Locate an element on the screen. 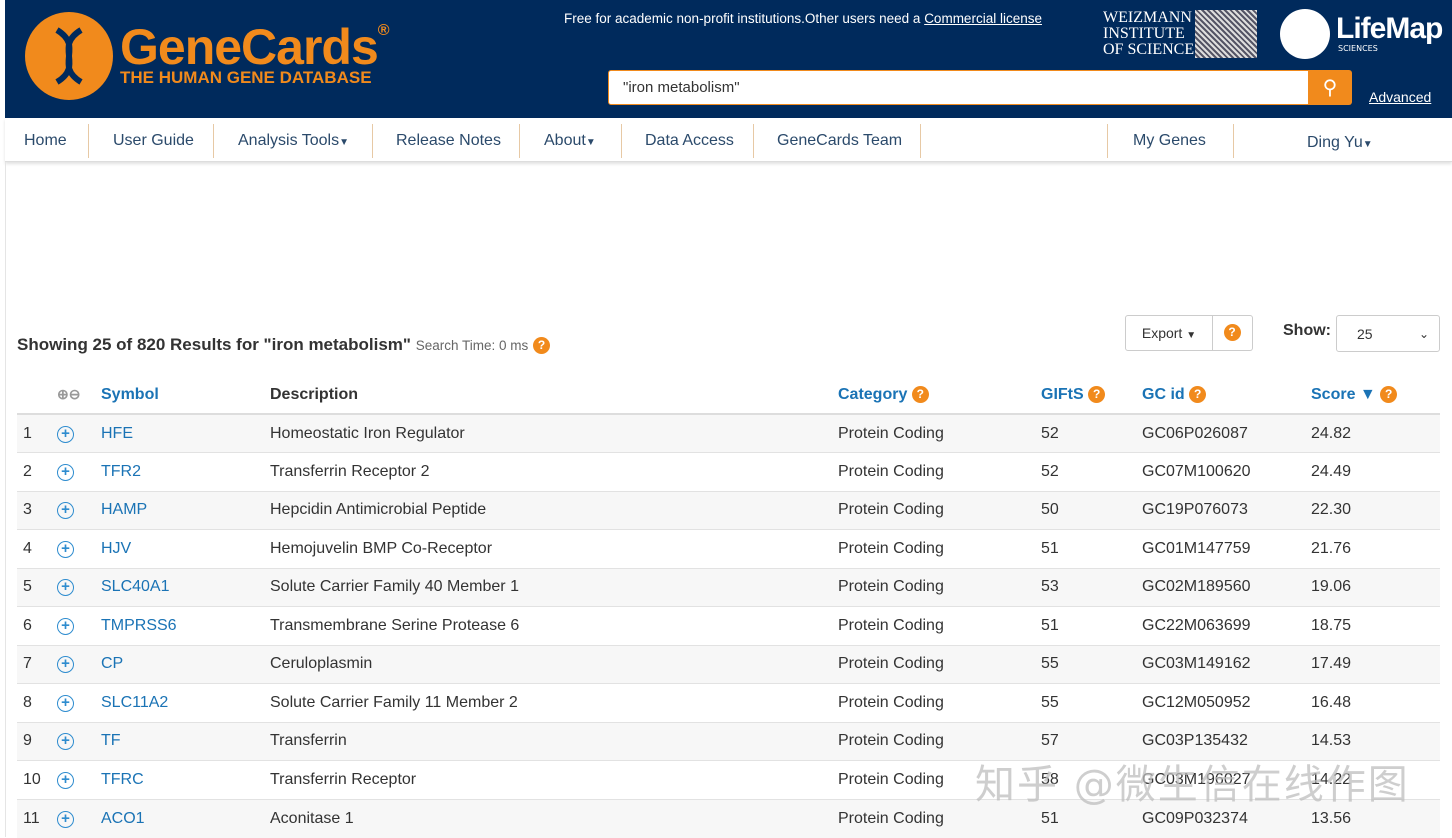 The height and width of the screenshot is (838, 1452). score-cell: 16.48 is located at coordinates (1375, 702).